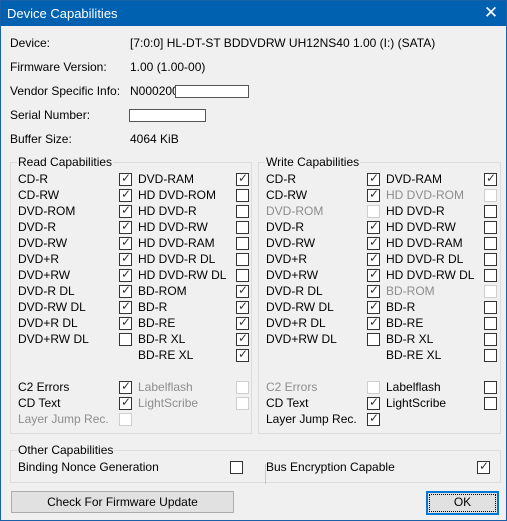 This screenshot has height=521, width=507. What do you see at coordinates (313, 162) in the screenshot?
I see `write-capabilities-title: Write Capabilities` at bounding box center [313, 162].